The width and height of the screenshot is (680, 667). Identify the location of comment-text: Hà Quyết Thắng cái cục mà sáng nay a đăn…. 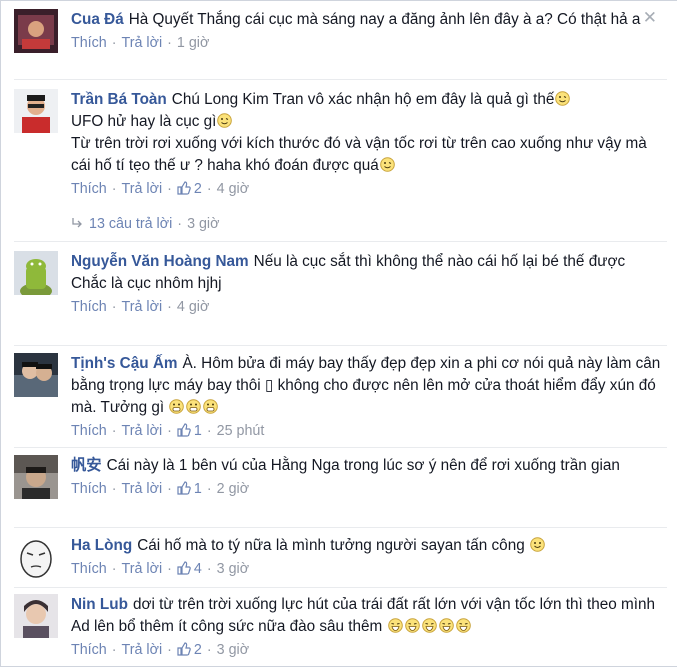
(384, 19).